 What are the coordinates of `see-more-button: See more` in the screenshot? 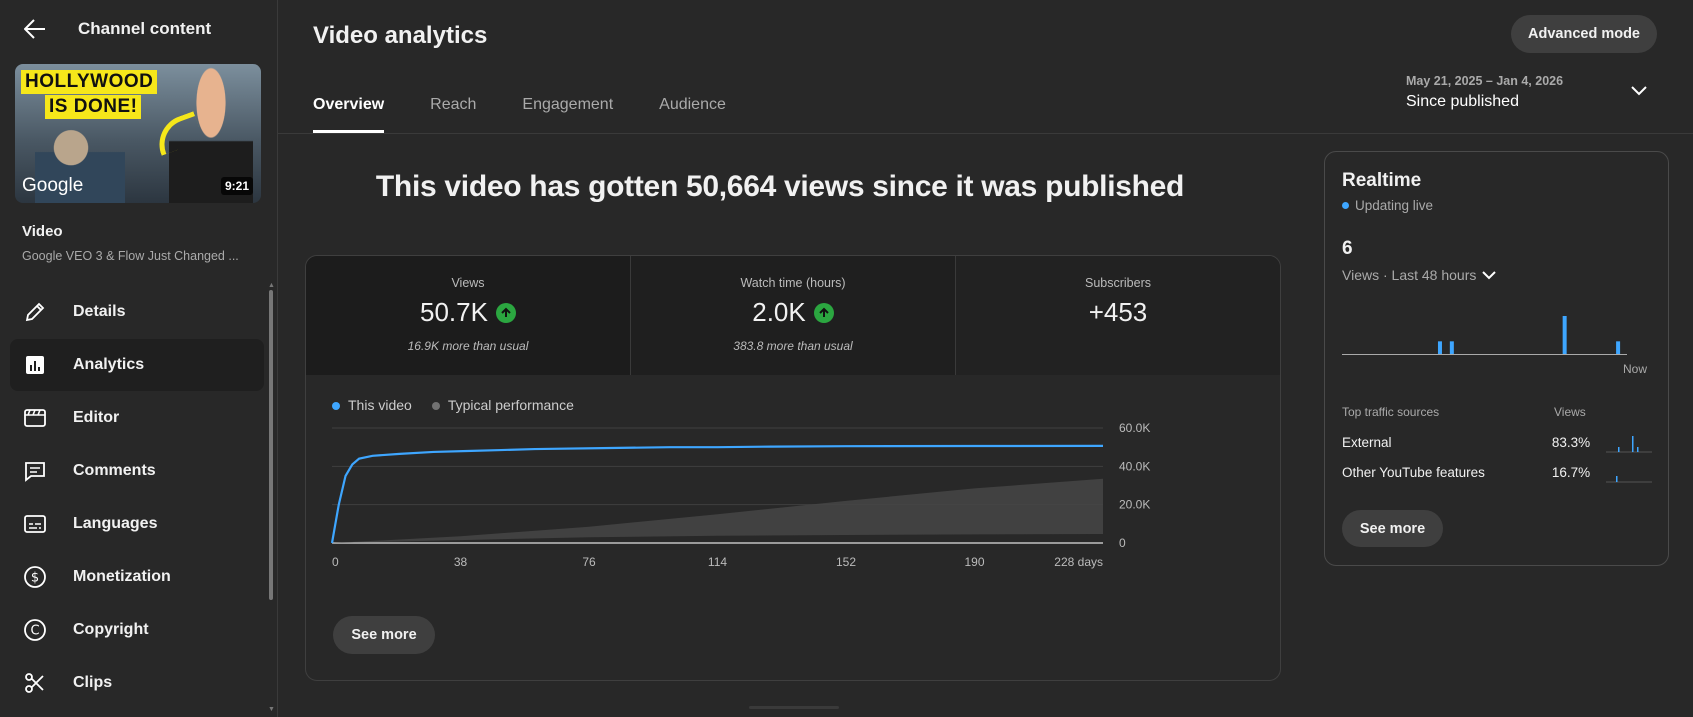 It's located at (384, 635).